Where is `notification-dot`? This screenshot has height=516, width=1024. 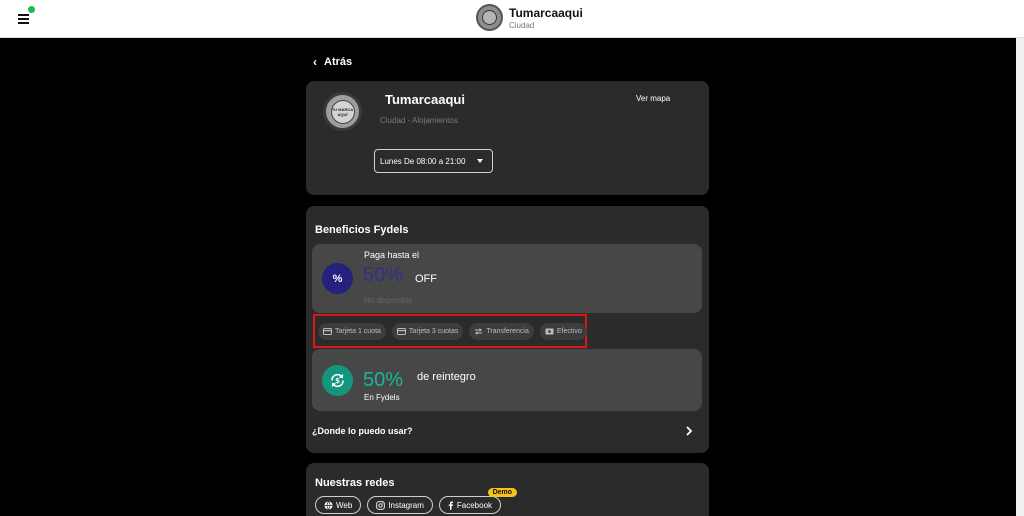 notification-dot is located at coordinates (31, 9).